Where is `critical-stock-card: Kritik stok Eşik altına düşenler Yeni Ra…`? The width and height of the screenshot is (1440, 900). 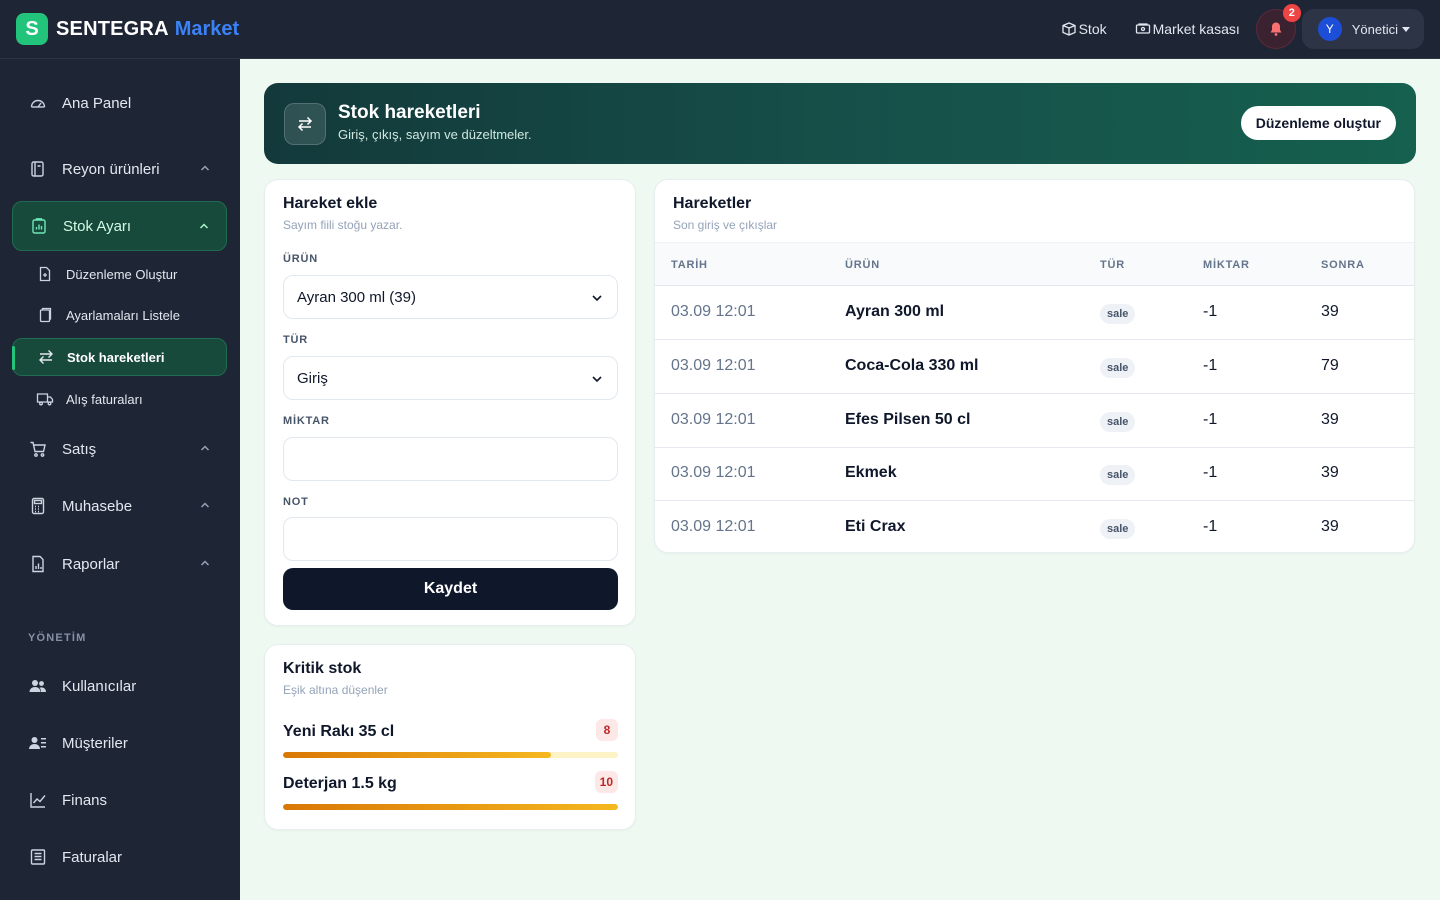 critical-stock-card: Kritik stok Eşik altına düşenler Yeni Ra… is located at coordinates (450, 737).